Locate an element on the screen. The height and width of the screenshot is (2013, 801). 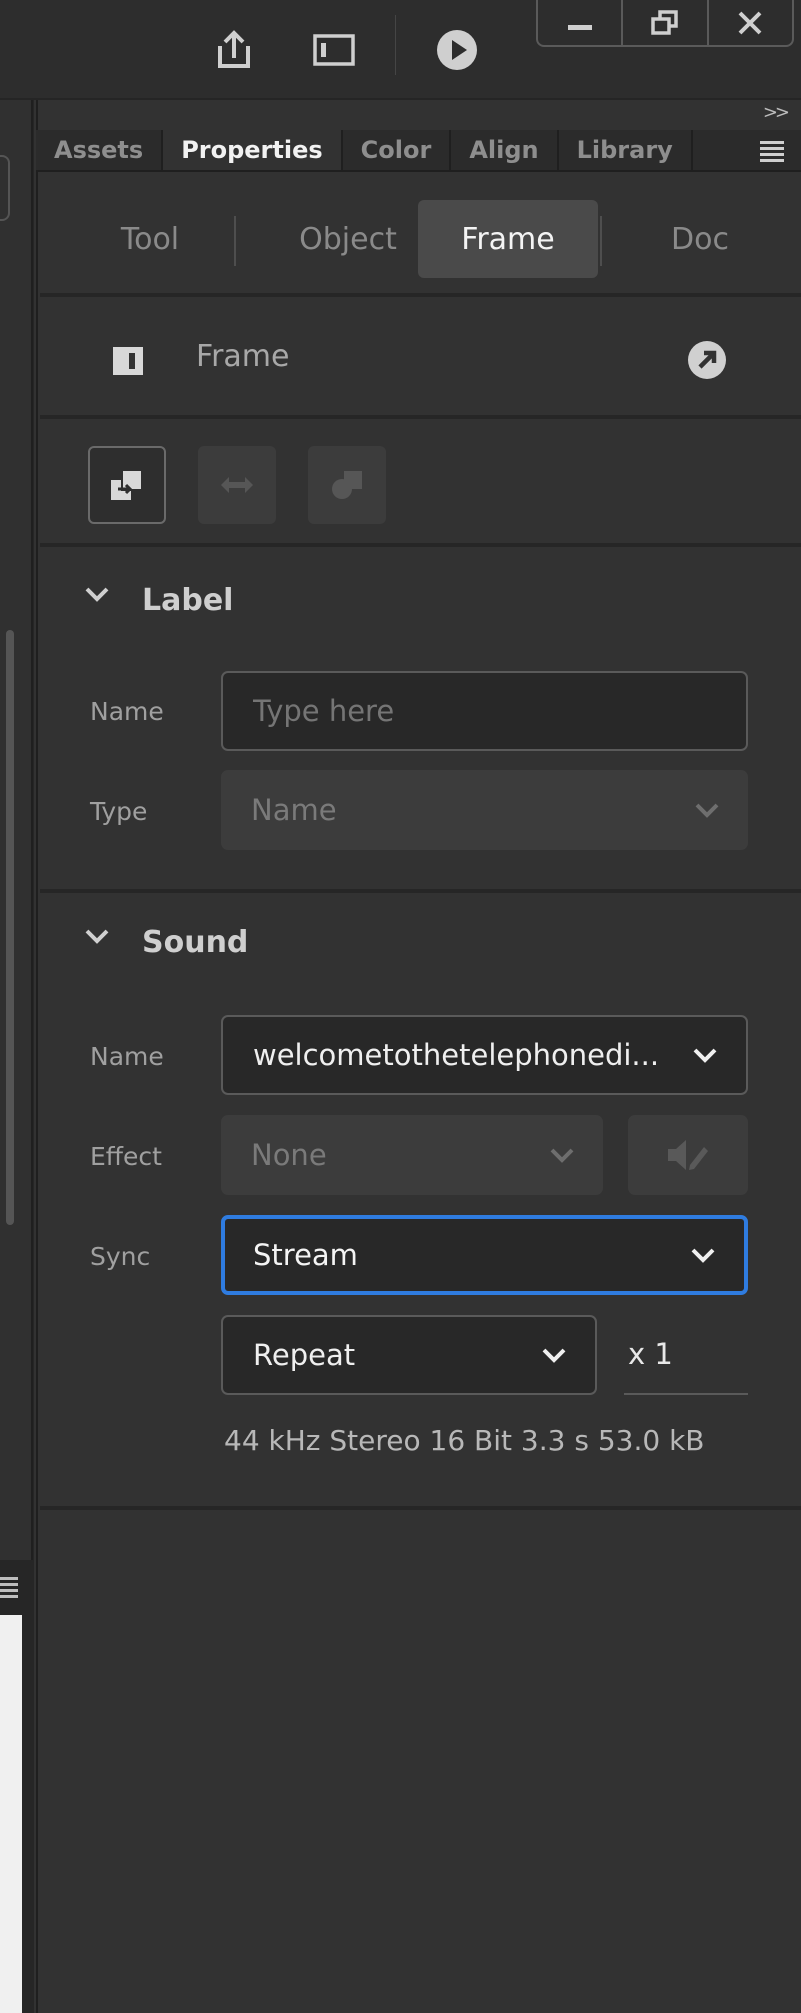
label-type-value: Name is located at coordinates (294, 810).